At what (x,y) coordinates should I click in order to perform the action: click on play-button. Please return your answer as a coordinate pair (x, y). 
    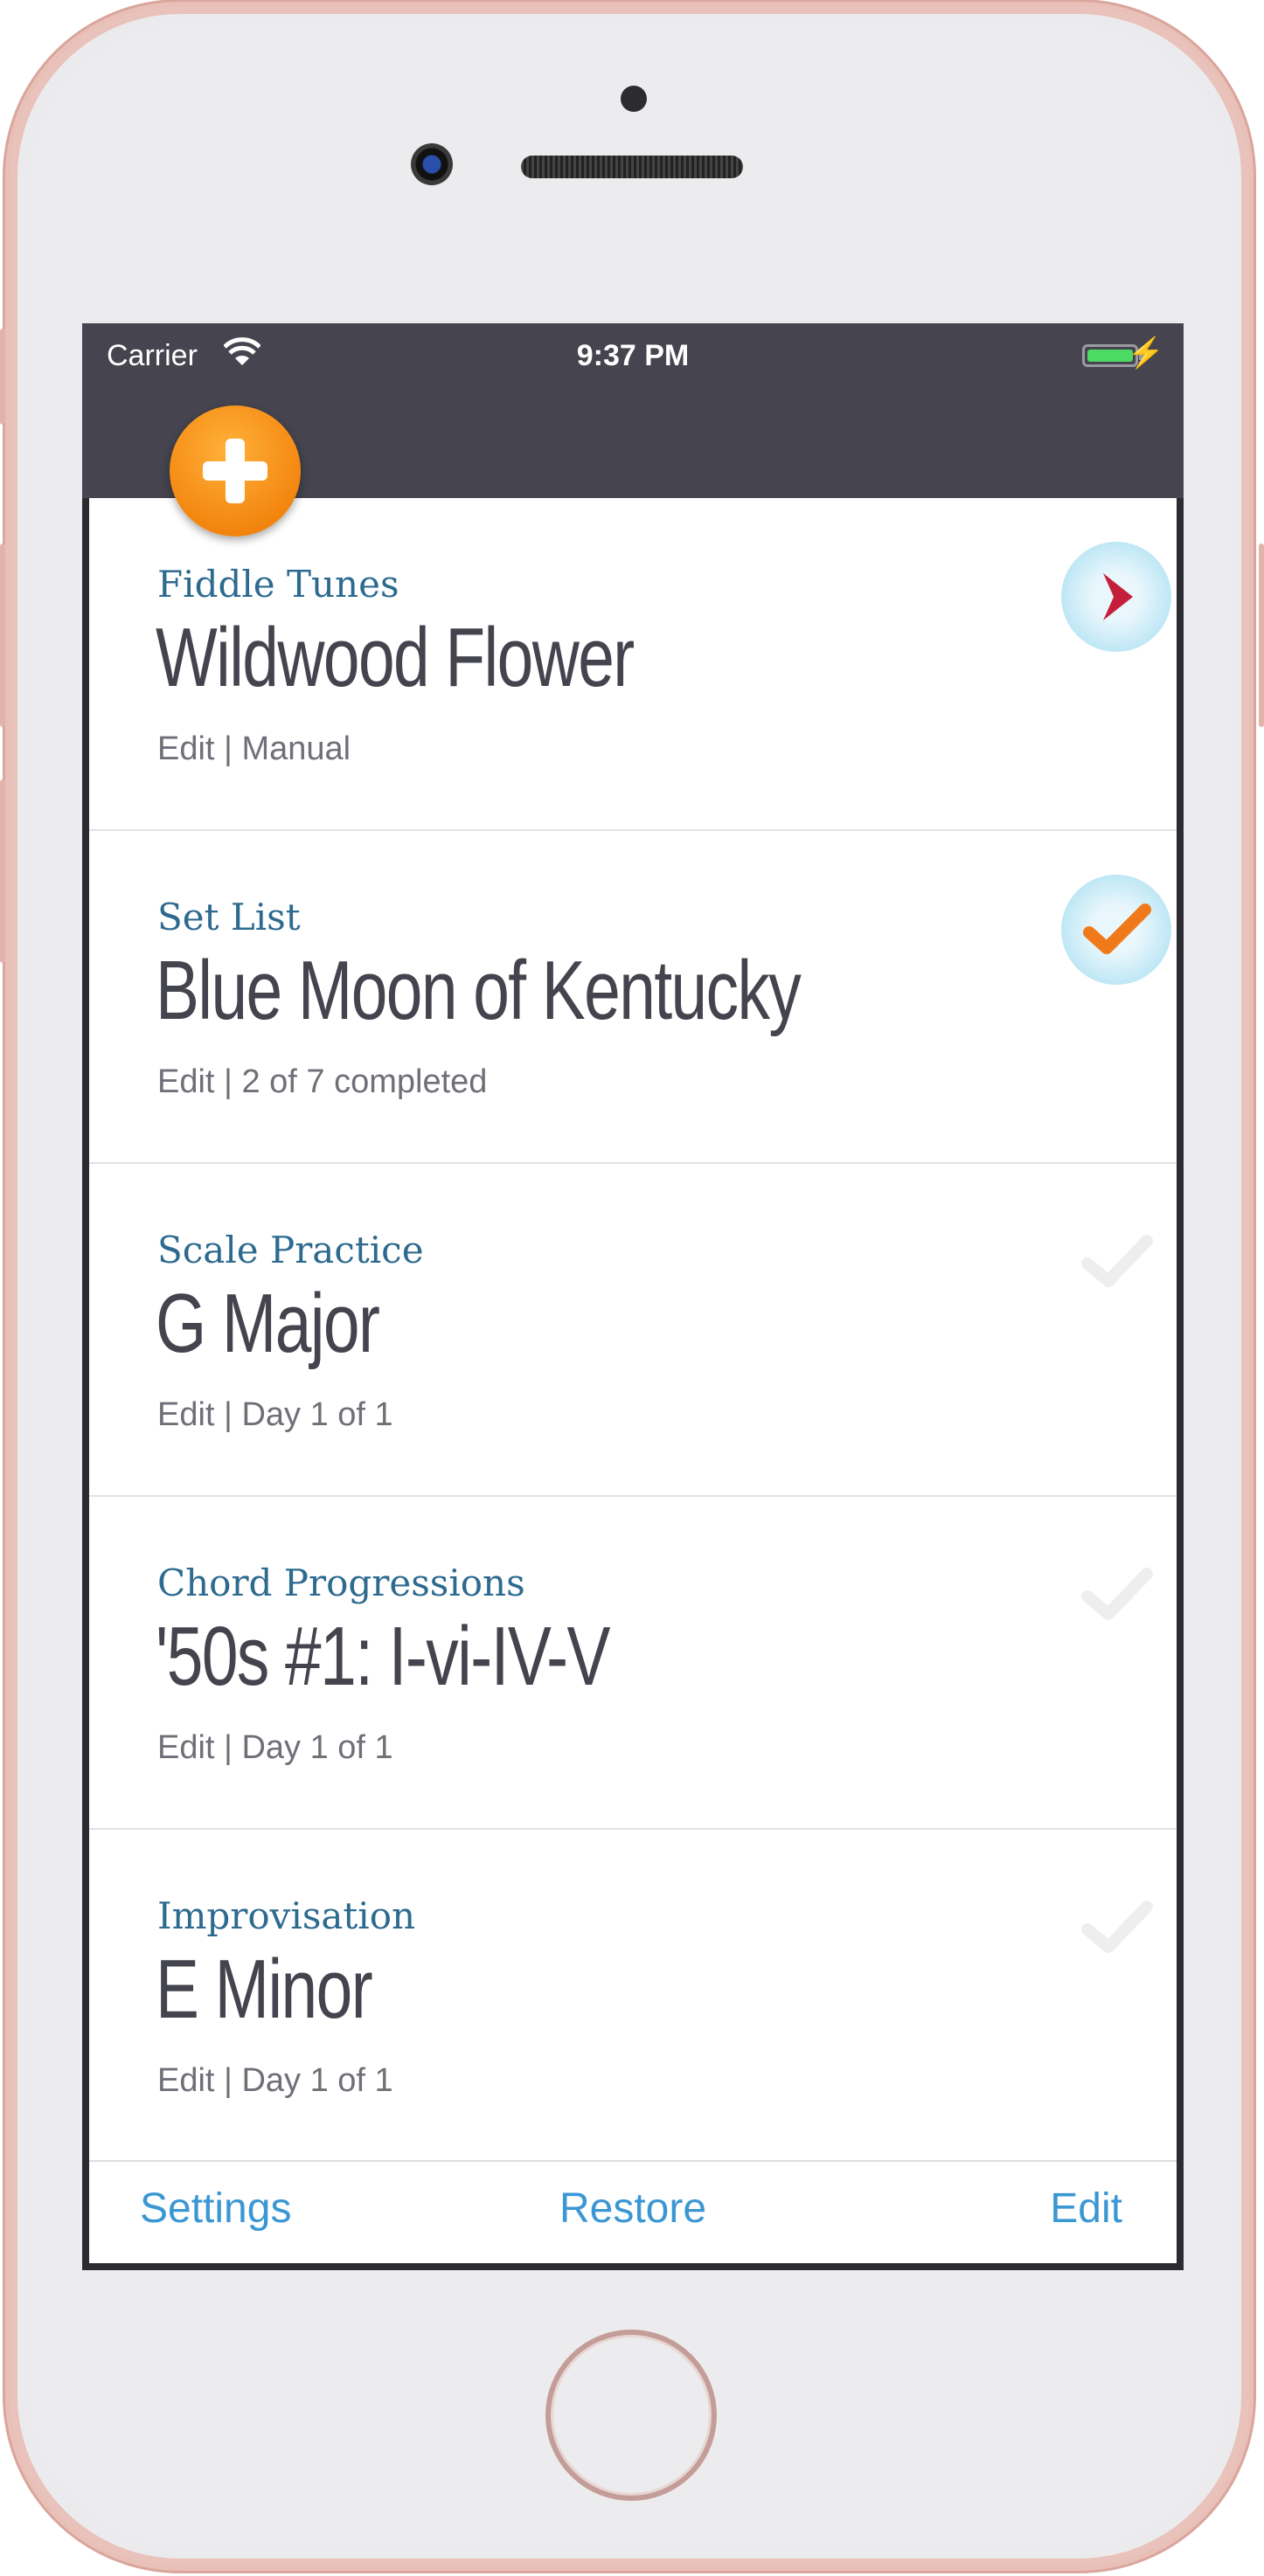
    Looking at the image, I should click on (1116, 597).